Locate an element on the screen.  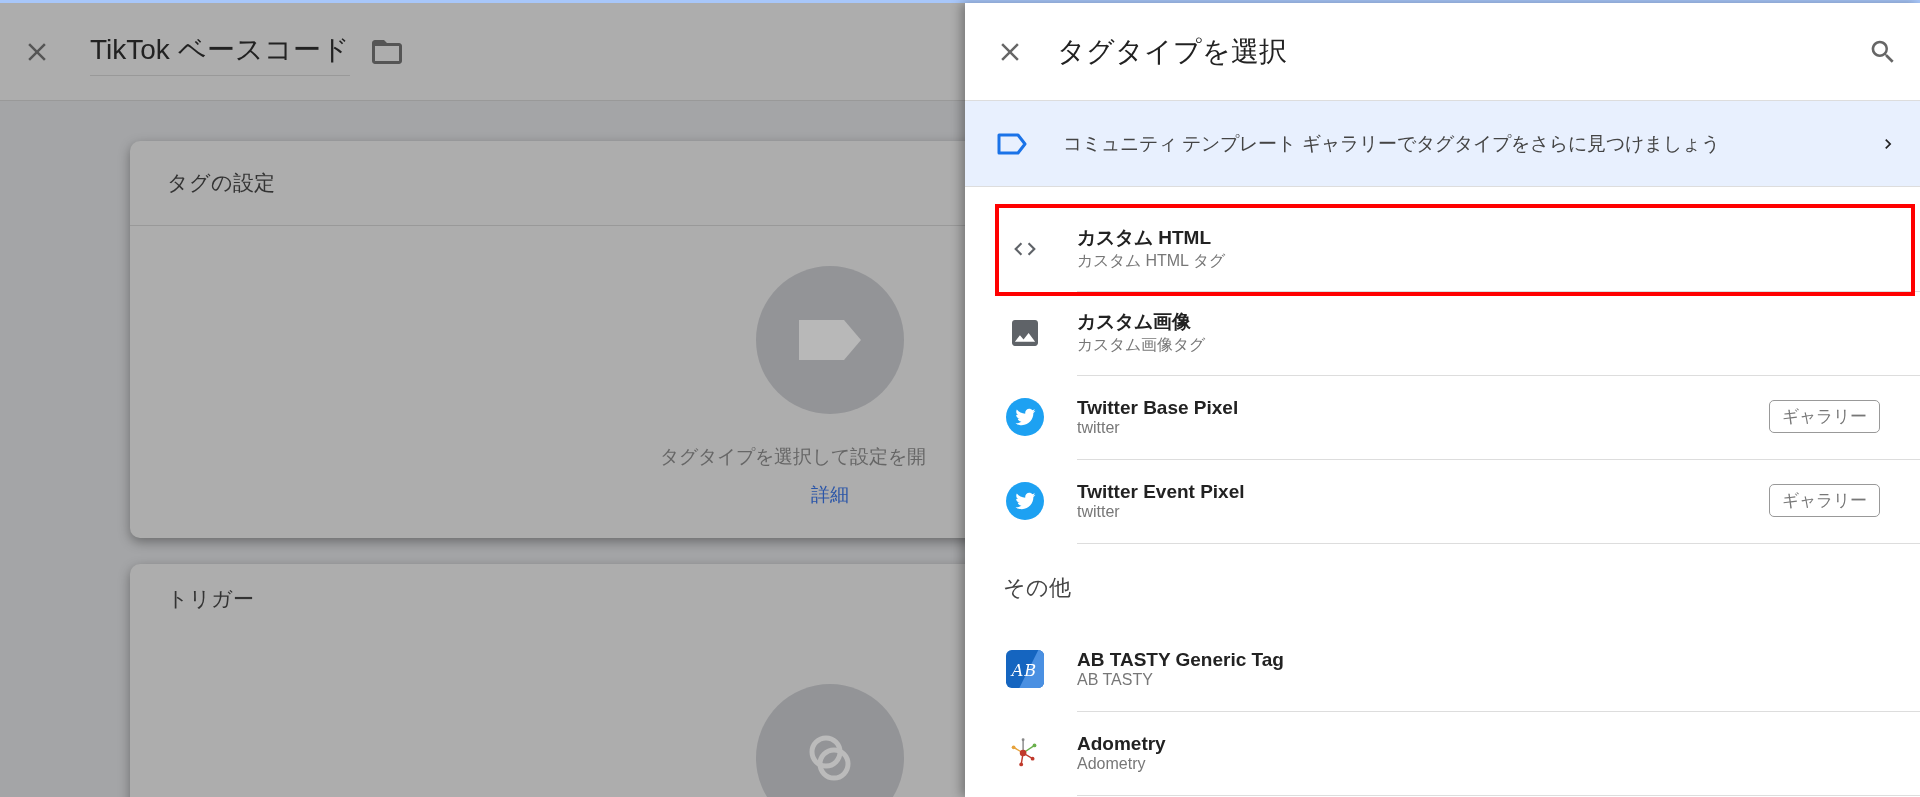
card-title: タグの設定 is located at coordinates (221, 183).